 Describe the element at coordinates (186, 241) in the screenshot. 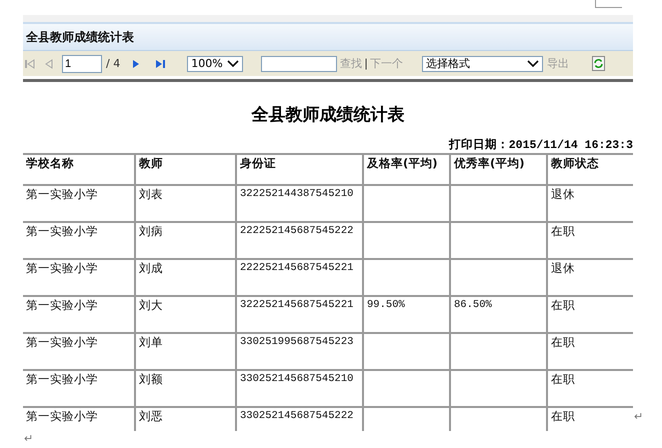

I see `table-cell: 刘病` at that location.